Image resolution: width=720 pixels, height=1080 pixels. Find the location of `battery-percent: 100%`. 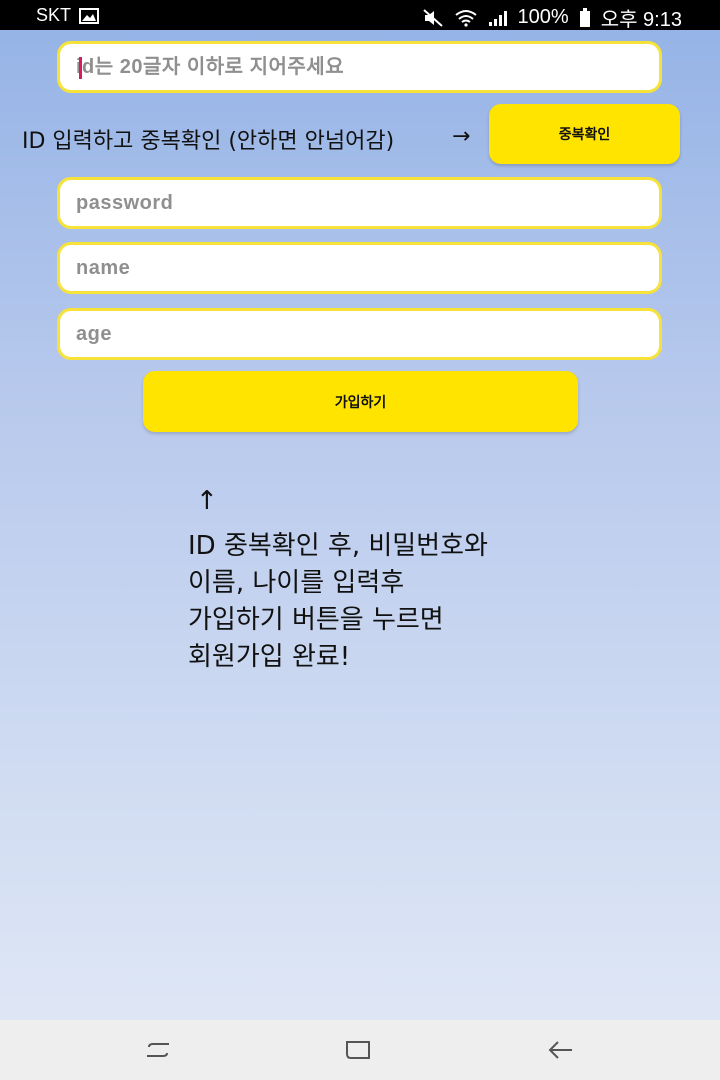

battery-percent: 100% is located at coordinates (543, 17).